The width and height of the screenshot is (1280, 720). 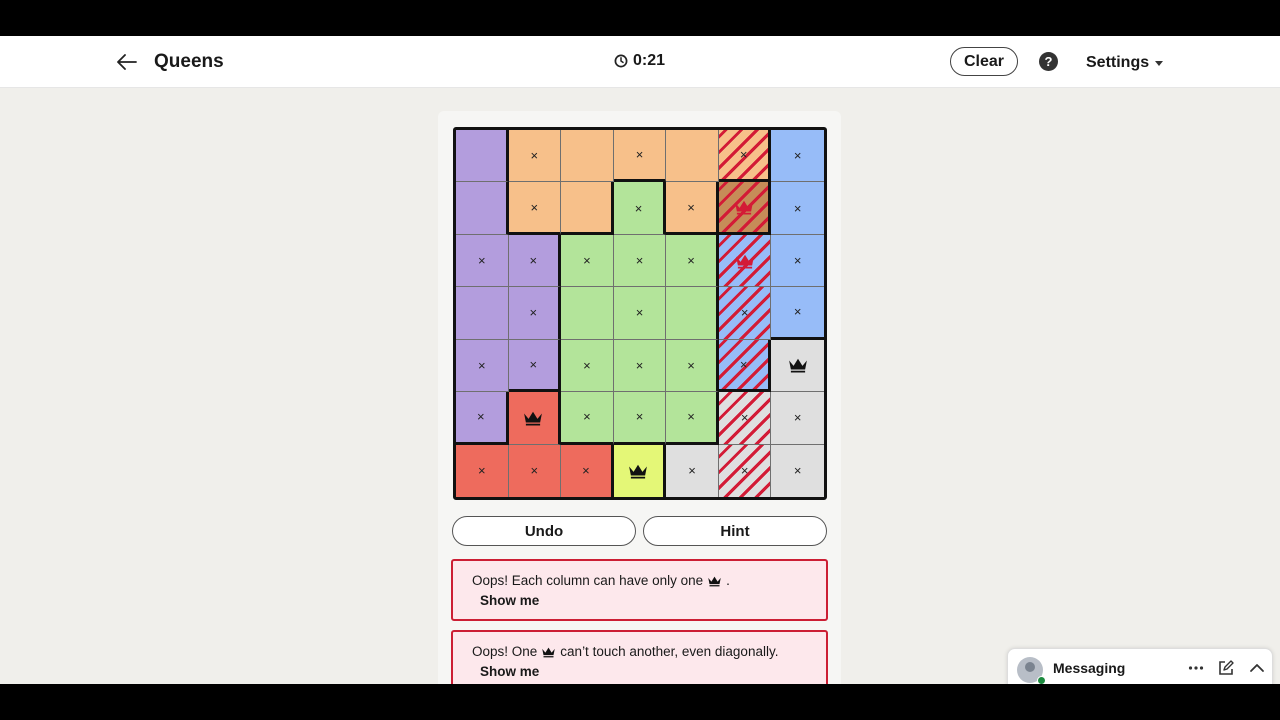 I want to click on arrow-left-icon, so click(x=127, y=62).